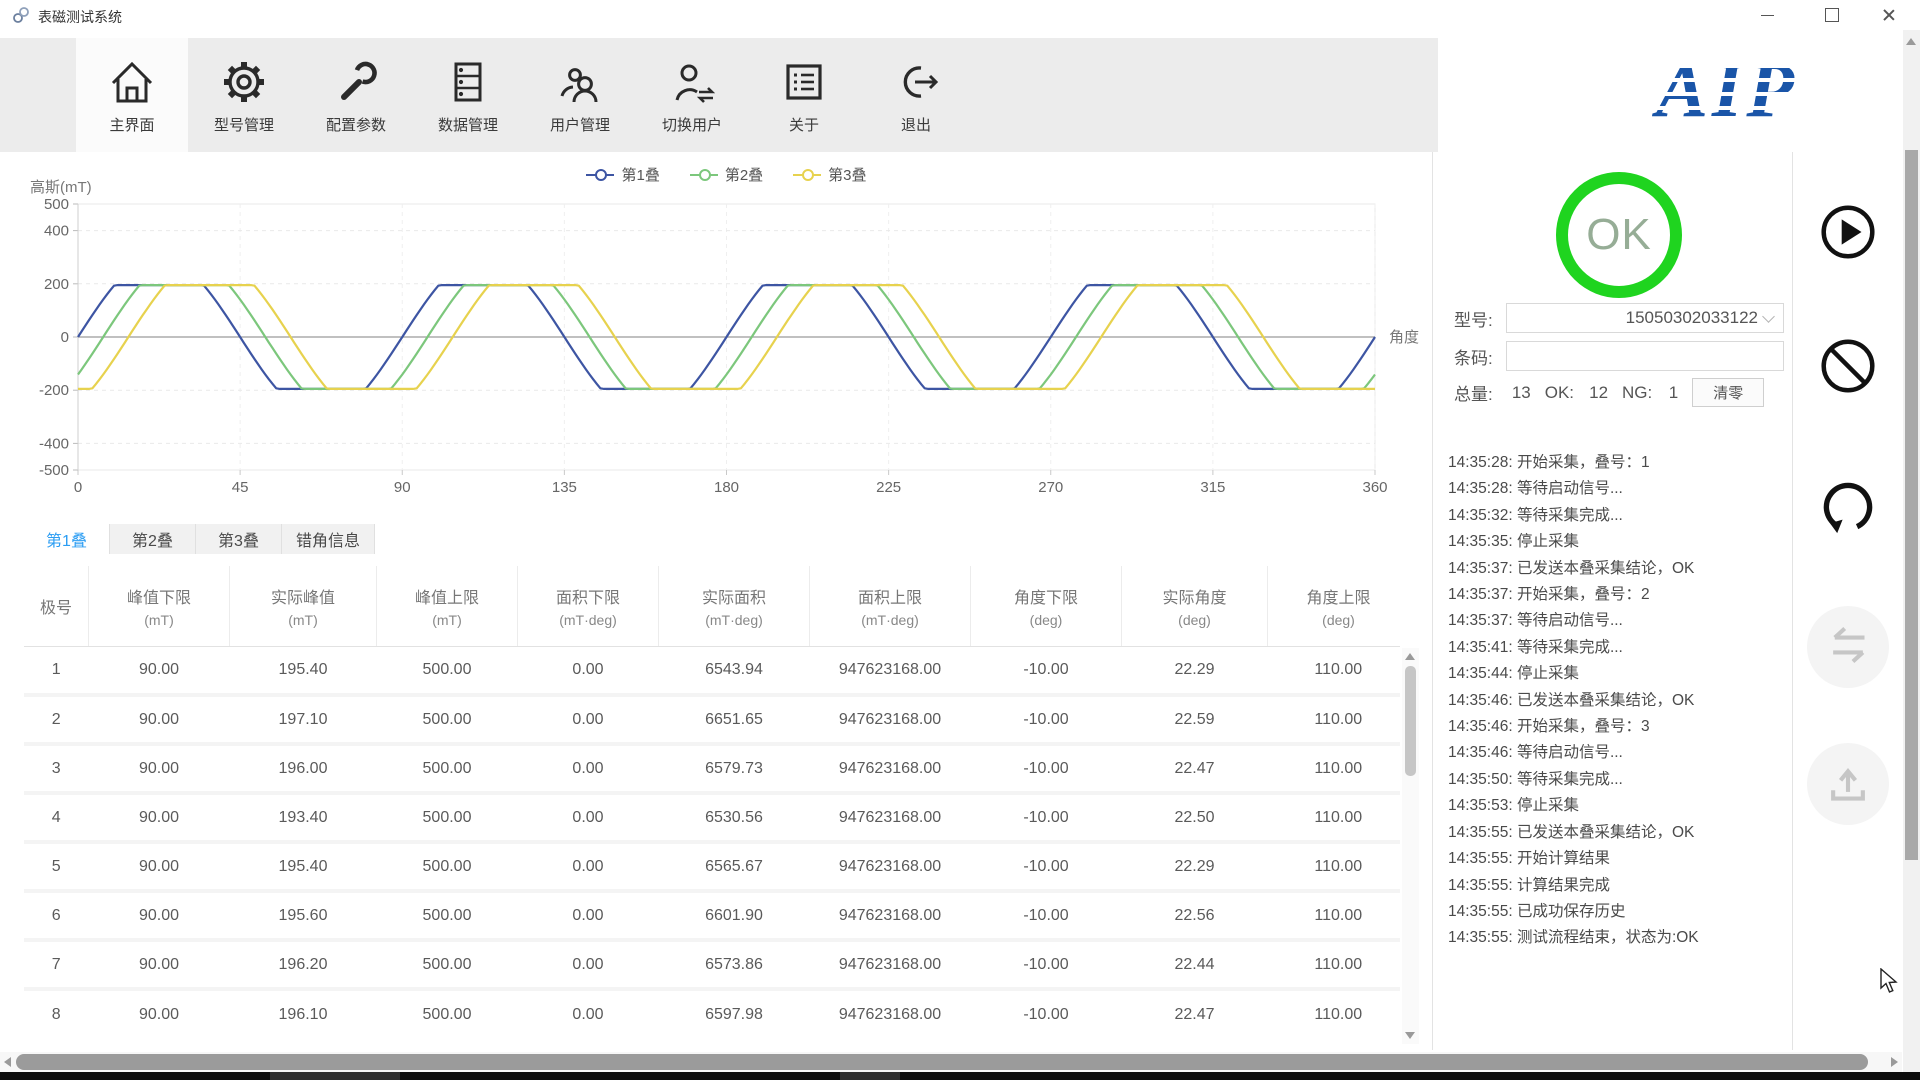  What do you see at coordinates (54, 443) in the screenshot?
I see `y-tick-label: -400` at bounding box center [54, 443].